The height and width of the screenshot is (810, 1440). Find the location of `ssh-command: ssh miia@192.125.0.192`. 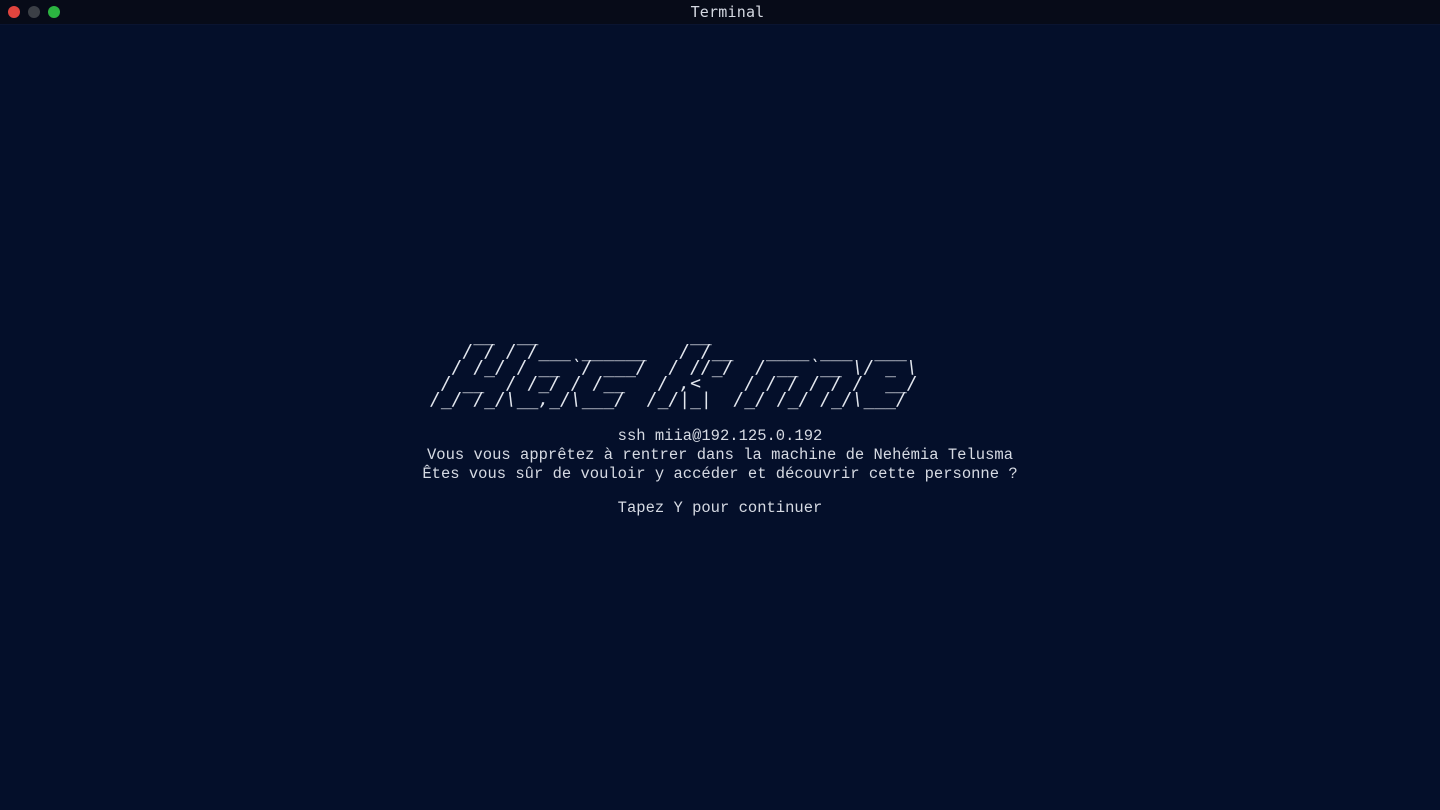

ssh-command: ssh miia@192.125.0.192 is located at coordinates (720, 436).